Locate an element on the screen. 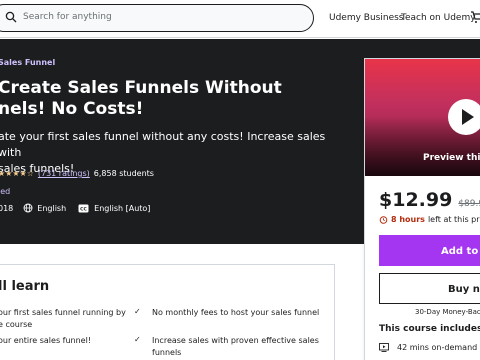 Image resolution: width=480 pixels, height=360 pixels. udemy-business-link: Udemy Business is located at coordinates (366, 18).